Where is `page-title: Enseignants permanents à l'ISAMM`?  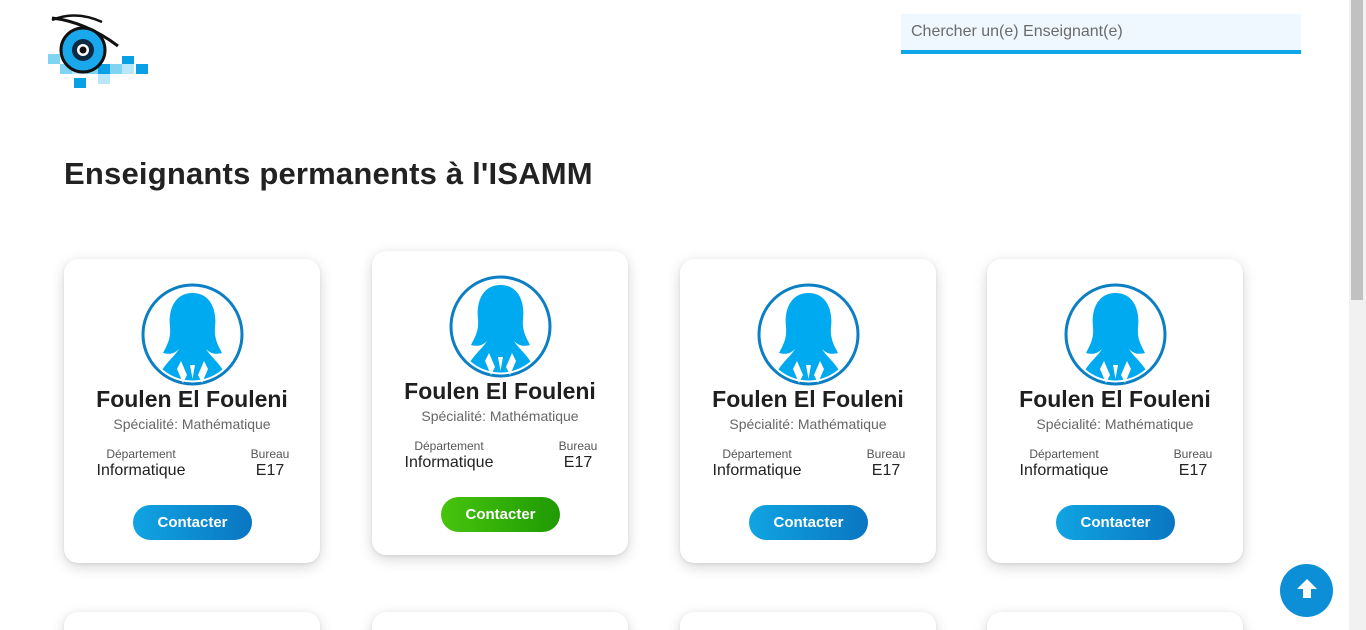
page-title: Enseignants permanents à l'ISAMM is located at coordinates (328, 173).